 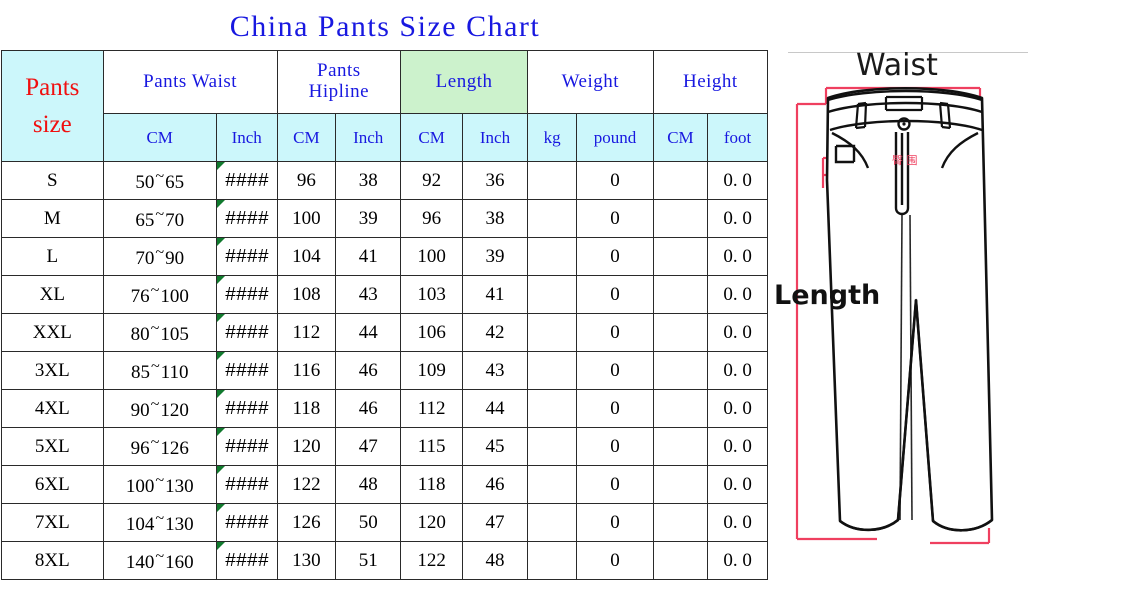 What do you see at coordinates (495, 560) in the screenshot?
I see `cell-length-inch: 48` at bounding box center [495, 560].